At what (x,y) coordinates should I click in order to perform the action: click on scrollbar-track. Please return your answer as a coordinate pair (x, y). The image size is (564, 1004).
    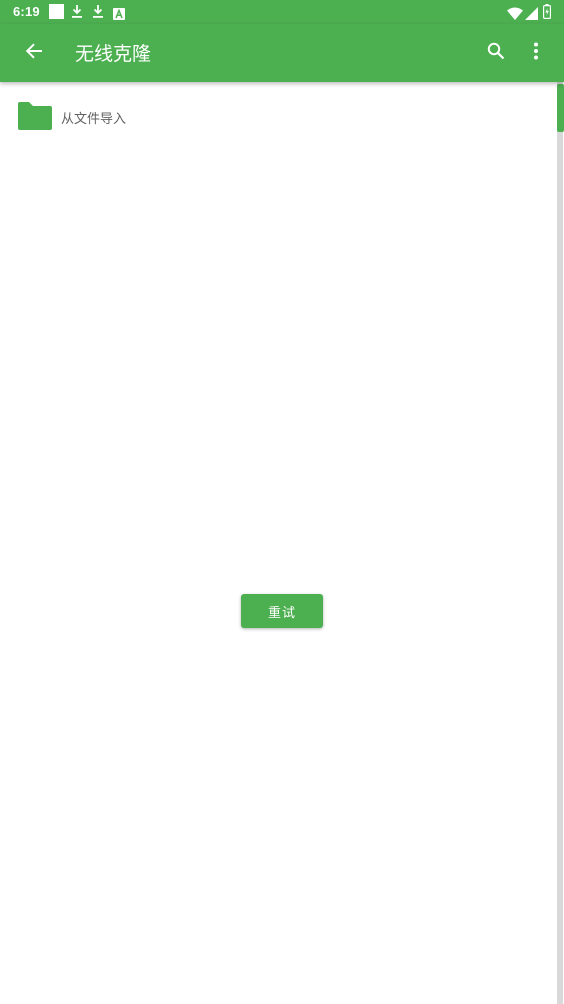
    Looking at the image, I should click on (560, 543).